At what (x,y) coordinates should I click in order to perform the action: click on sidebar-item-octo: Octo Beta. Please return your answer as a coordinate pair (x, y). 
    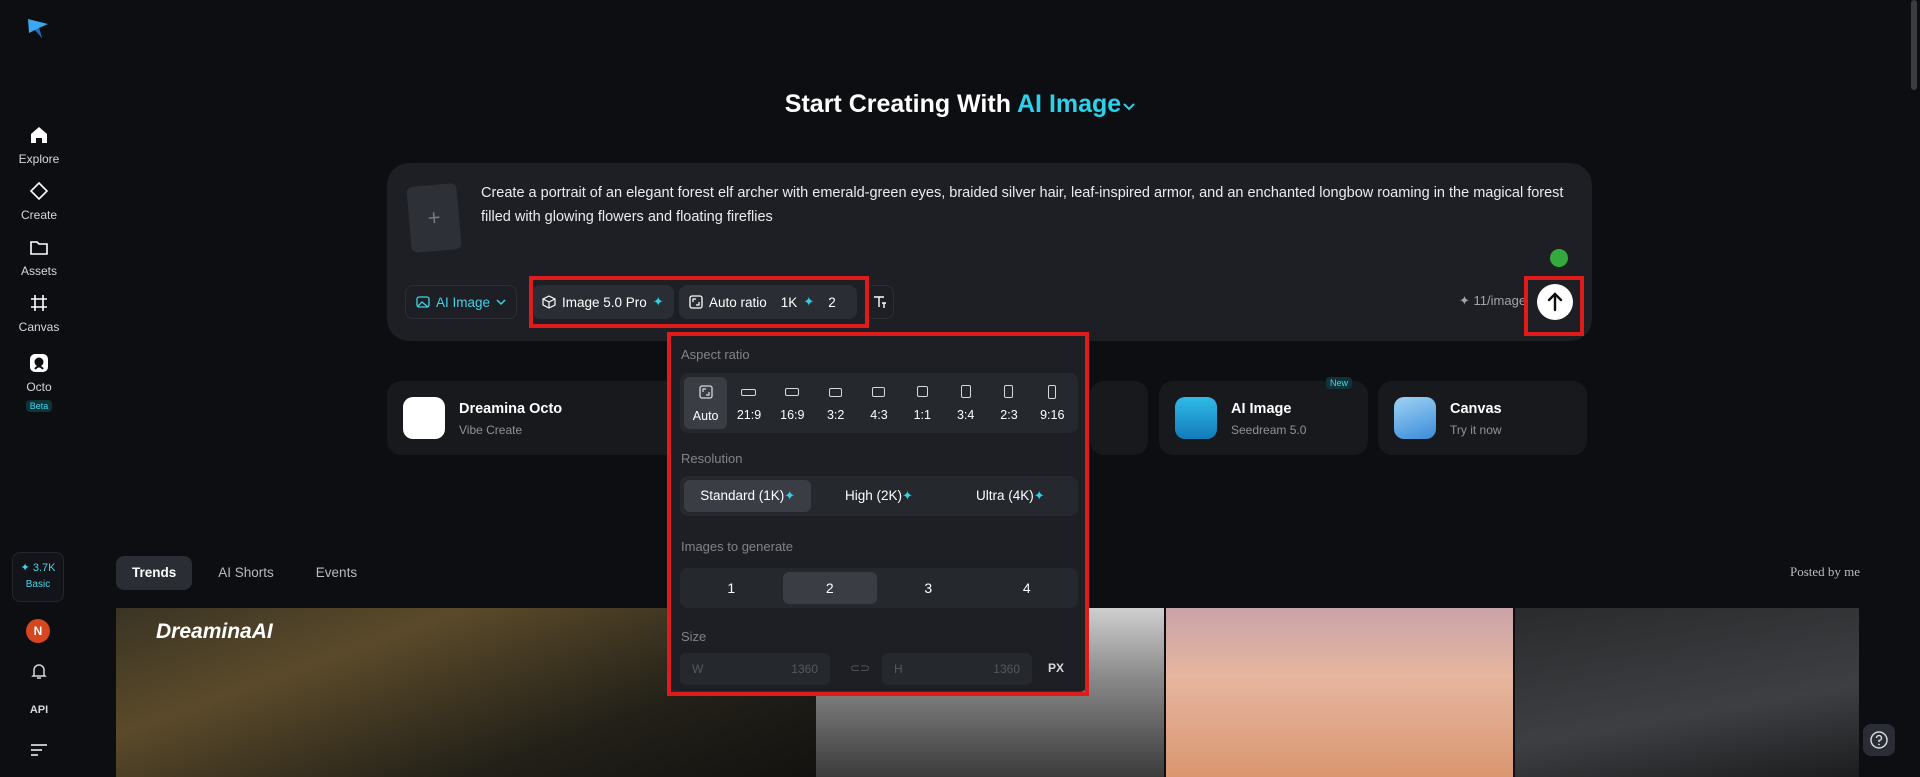
    Looking at the image, I should click on (39, 383).